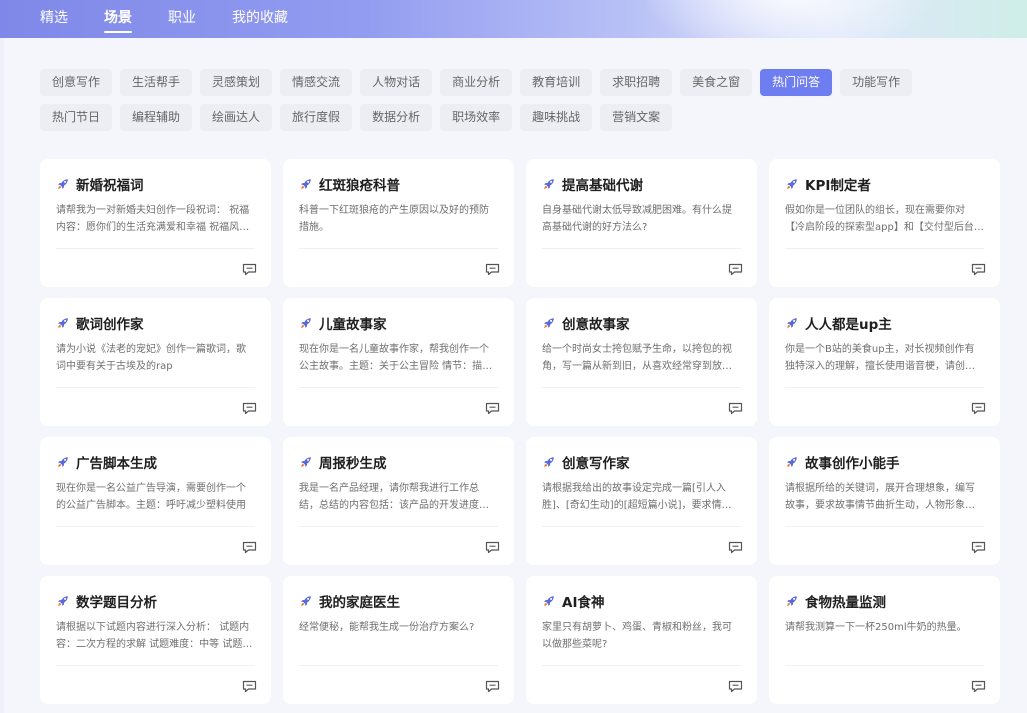 This screenshot has width=1027, height=713. I want to click on category-tag: 热门节日, so click(76, 117).